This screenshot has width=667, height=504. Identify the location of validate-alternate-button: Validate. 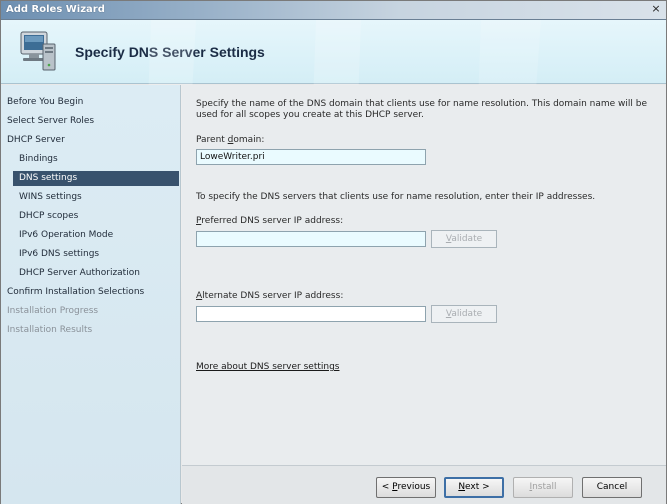
(464, 314).